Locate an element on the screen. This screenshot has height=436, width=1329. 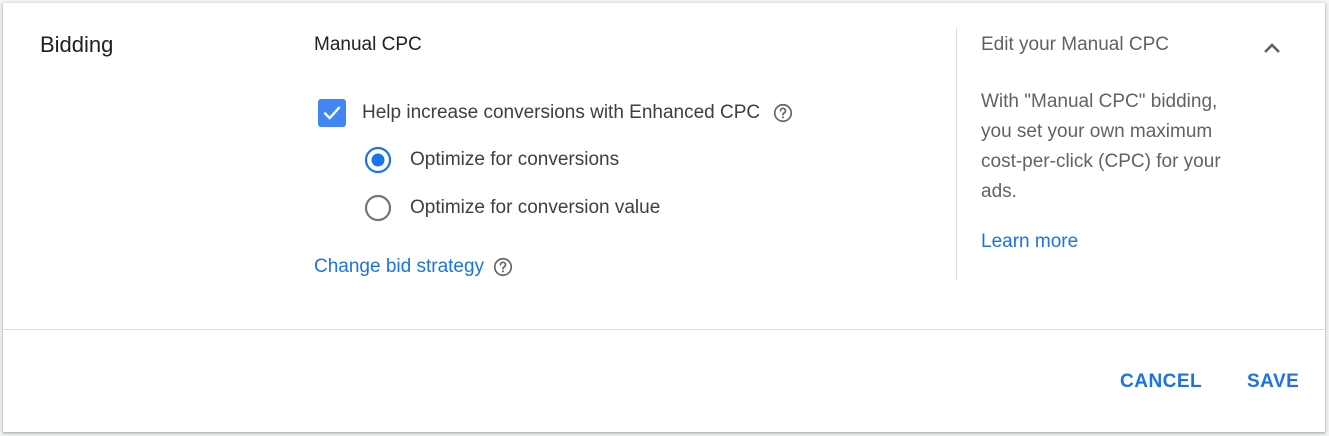
radio-option-conversion-value: Optimize for conversion value is located at coordinates (512, 208).